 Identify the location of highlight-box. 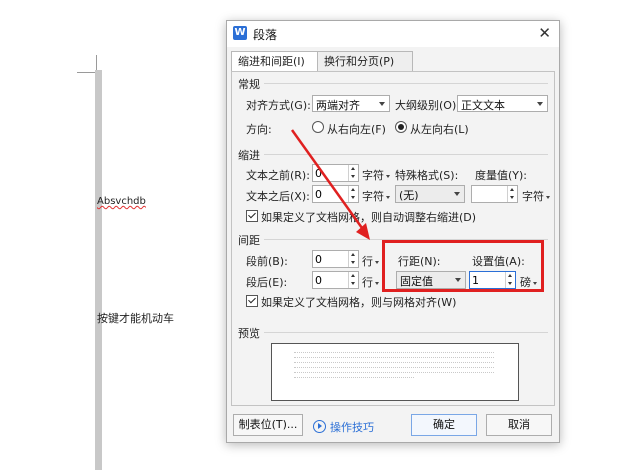
(463, 266).